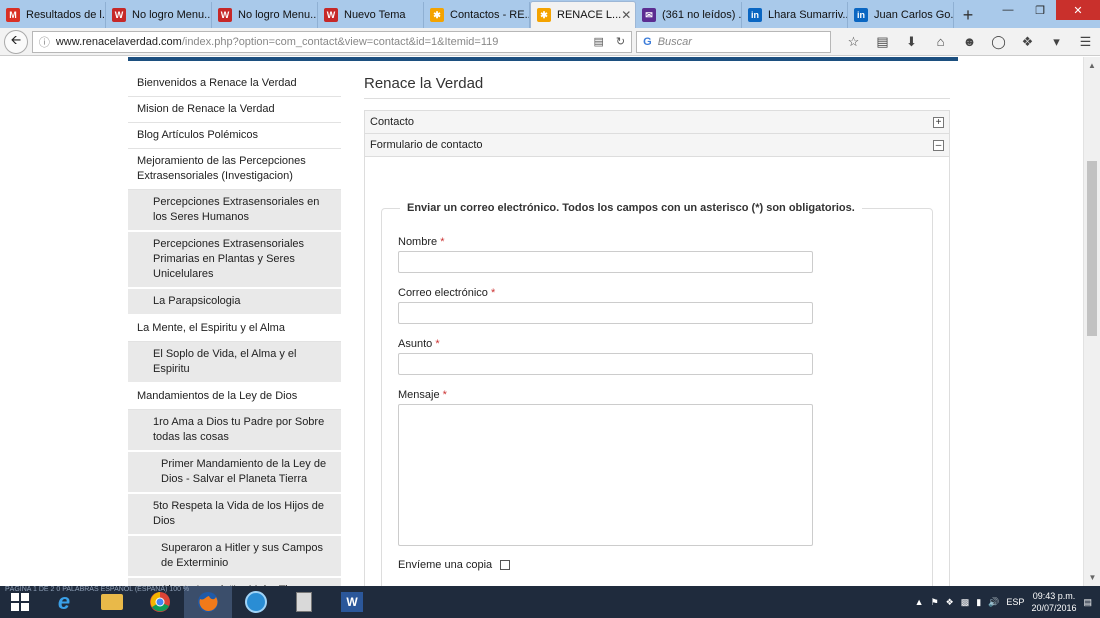 This screenshot has width=1100, height=618. What do you see at coordinates (1015, 602) in the screenshot?
I see `language-indicator: ESP` at bounding box center [1015, 602].